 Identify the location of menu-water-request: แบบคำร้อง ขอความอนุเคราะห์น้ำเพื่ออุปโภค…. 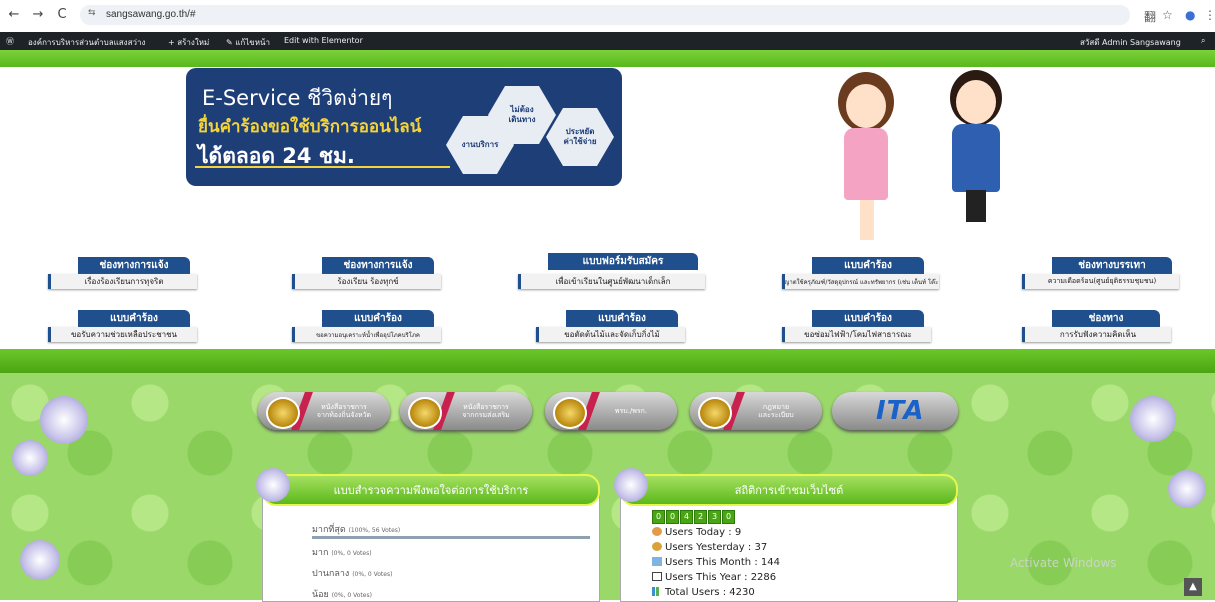
(363, 326).